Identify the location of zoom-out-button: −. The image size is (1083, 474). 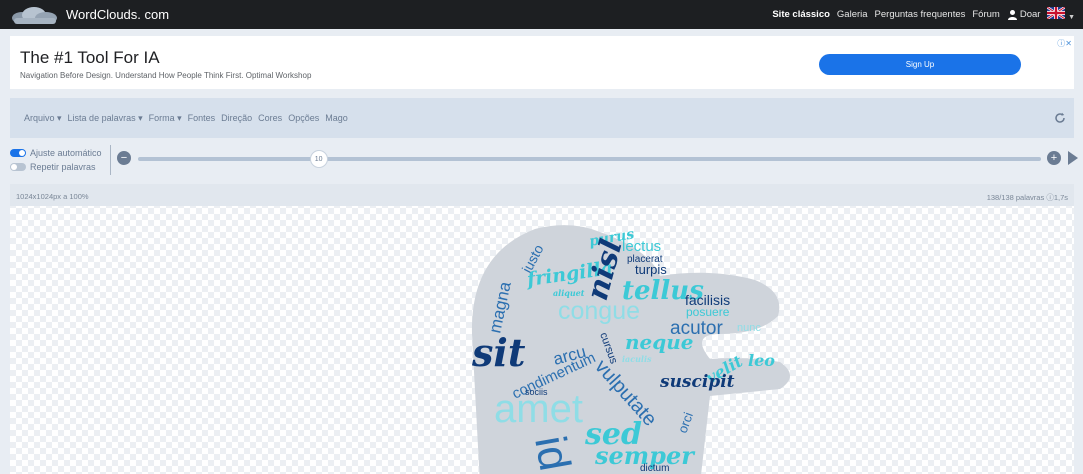
(124, 158).